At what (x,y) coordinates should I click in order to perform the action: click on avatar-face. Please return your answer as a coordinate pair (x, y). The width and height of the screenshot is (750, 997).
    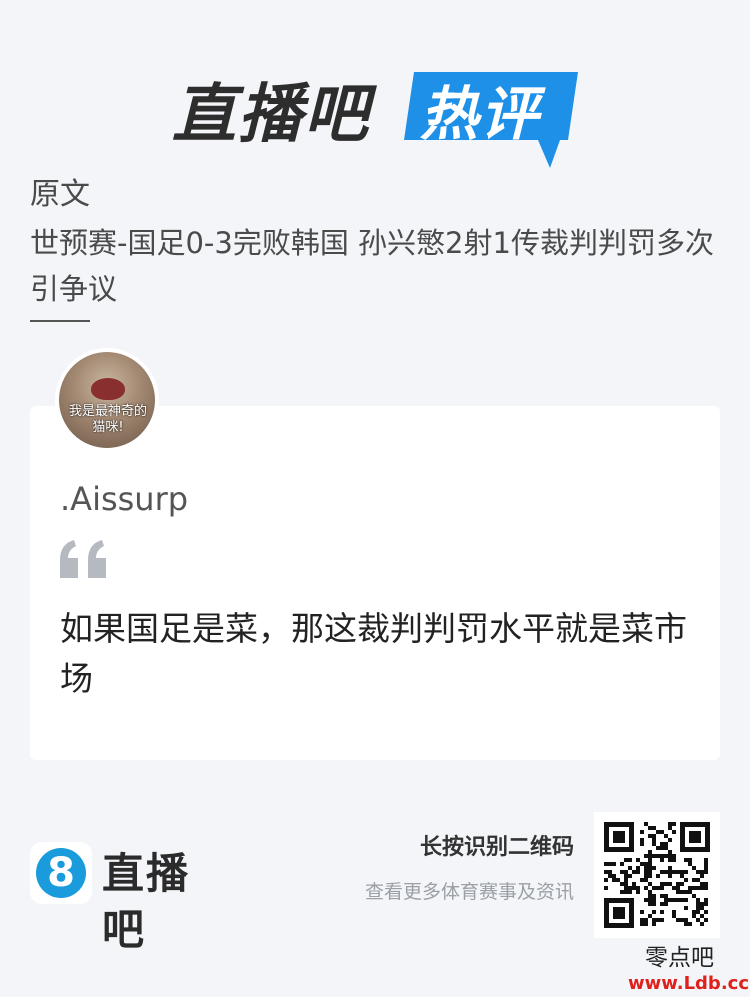
    Looking at the image, I should click on (108, 389).